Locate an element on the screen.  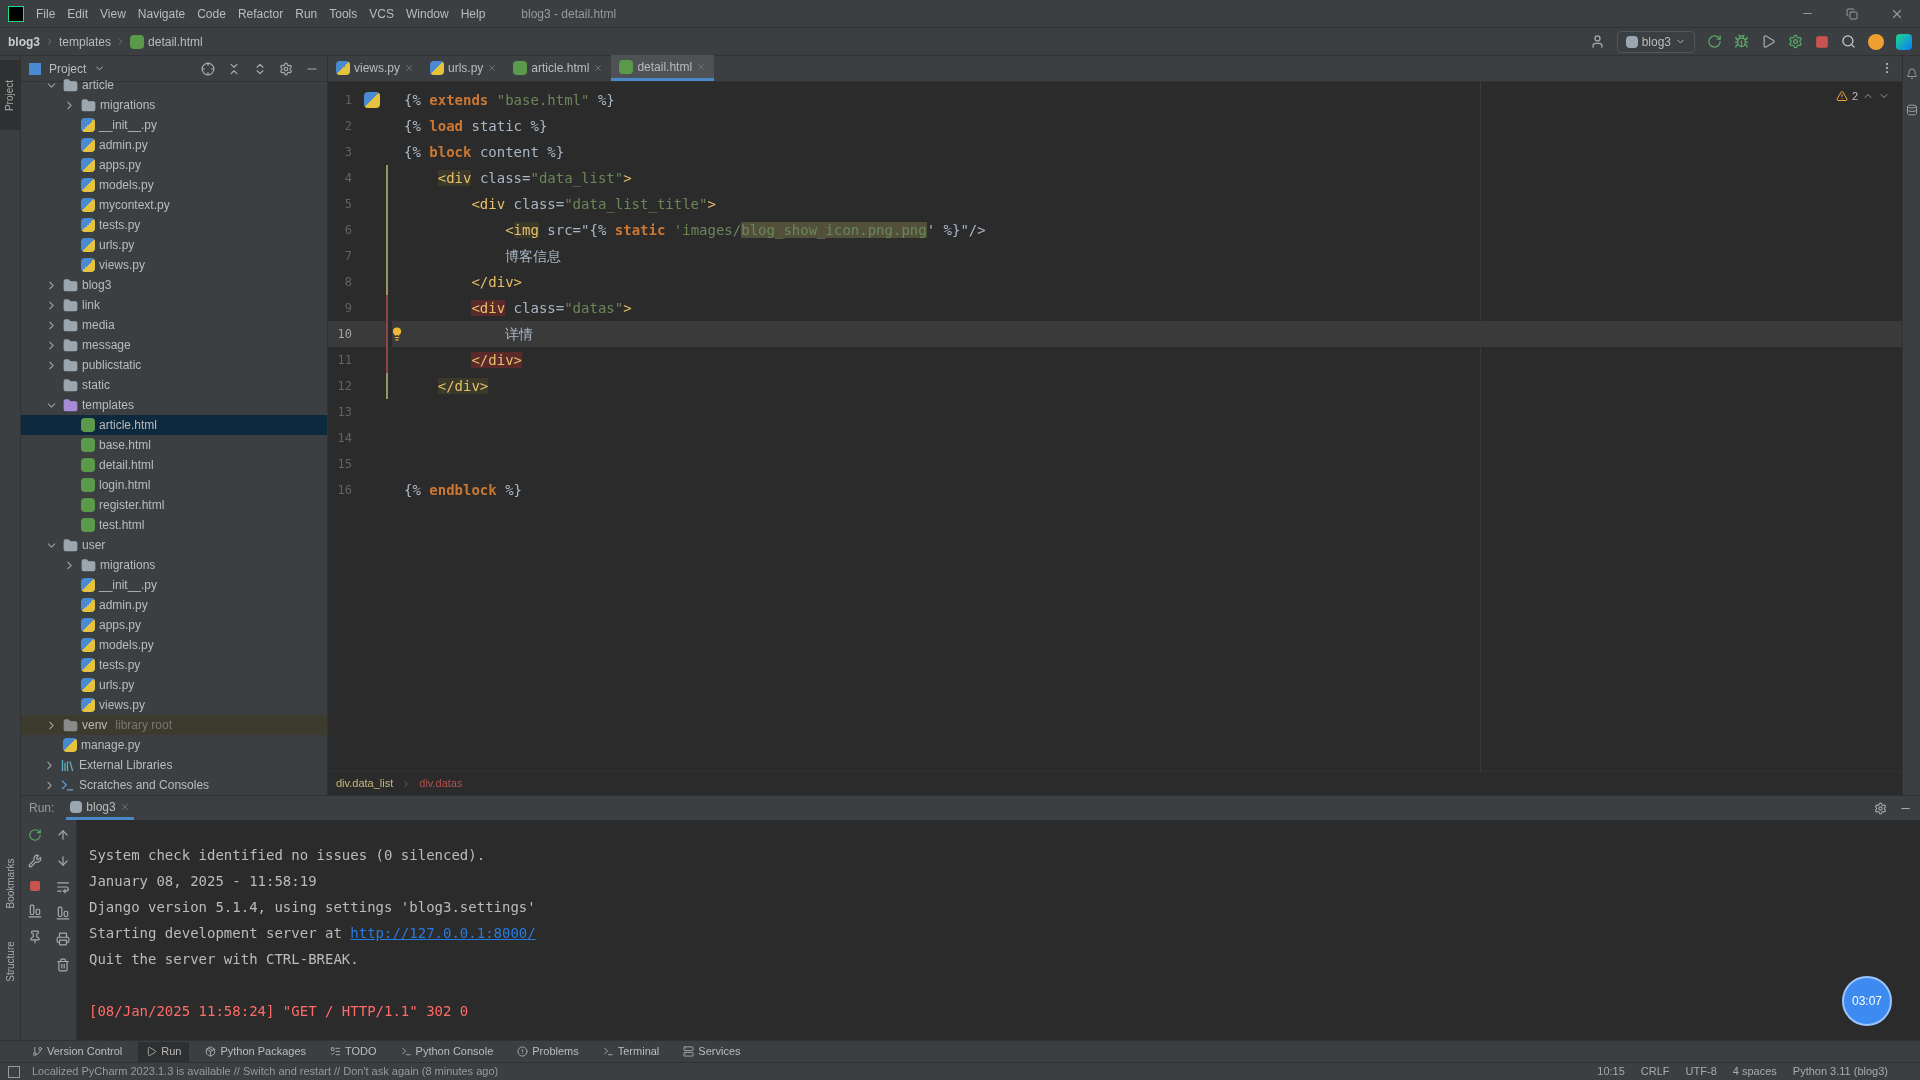
tree-item: register.html is located at coordinates (174, 505).